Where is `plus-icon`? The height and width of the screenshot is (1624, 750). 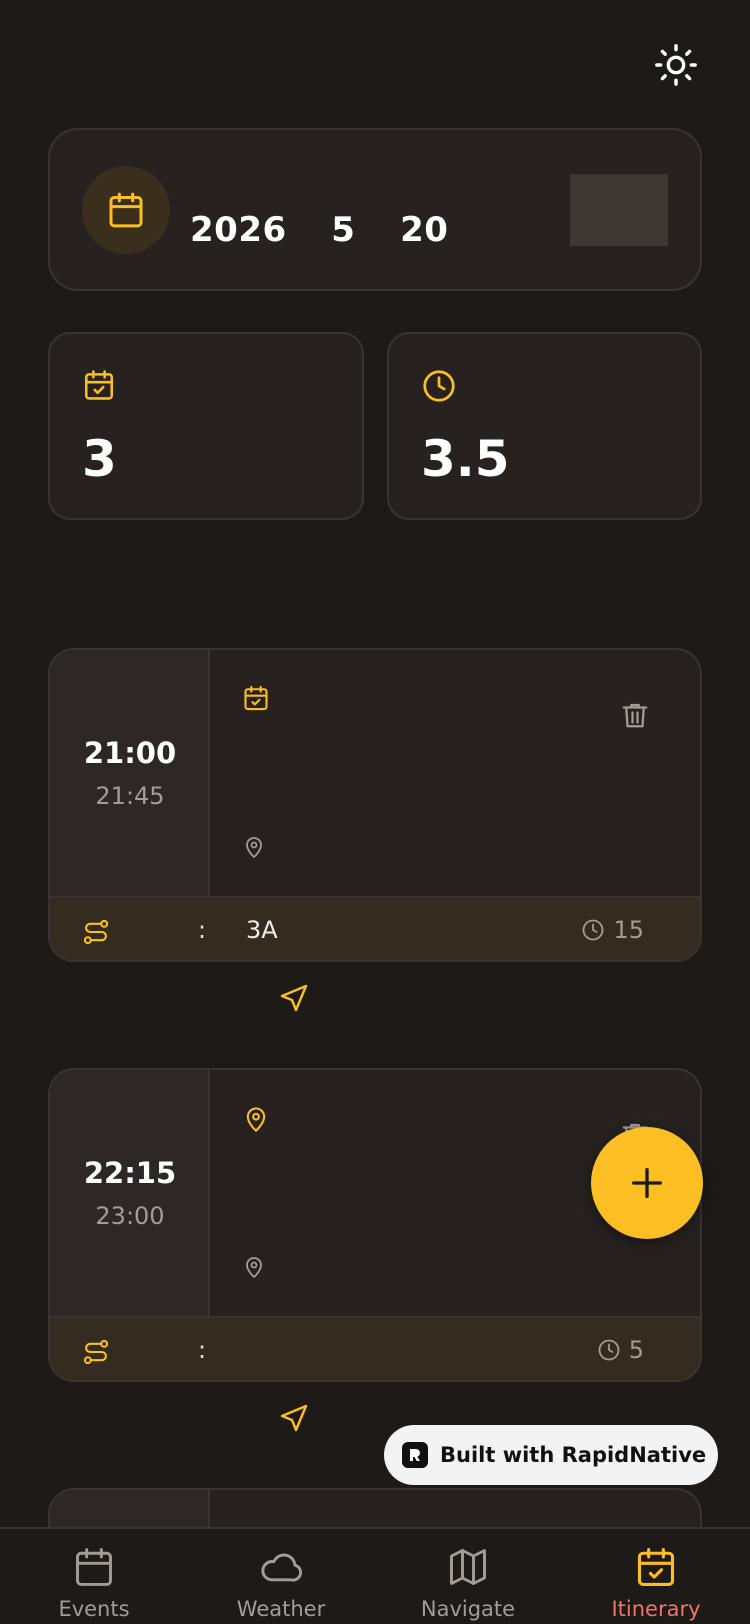 plus-icon is located at coordinates (647, 1183).